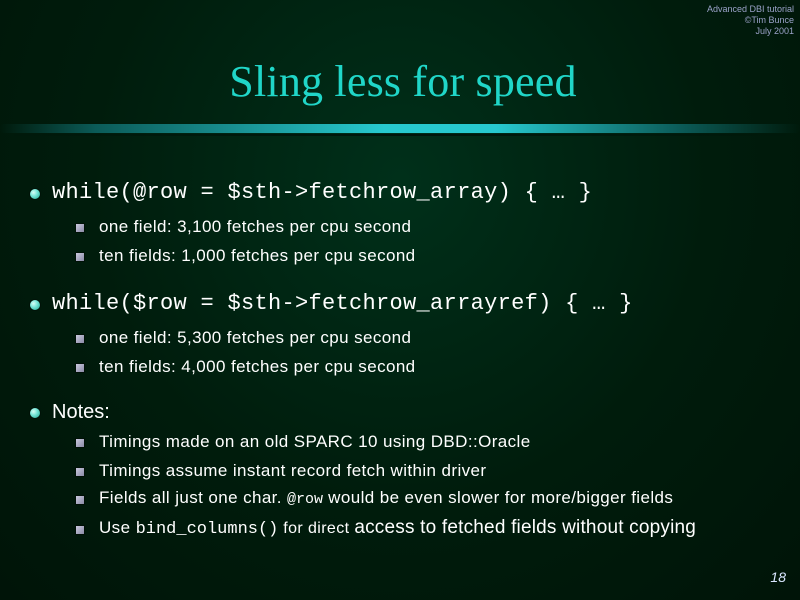  I want to click on note-item-suffix-small: for direct, so click(316, 528).